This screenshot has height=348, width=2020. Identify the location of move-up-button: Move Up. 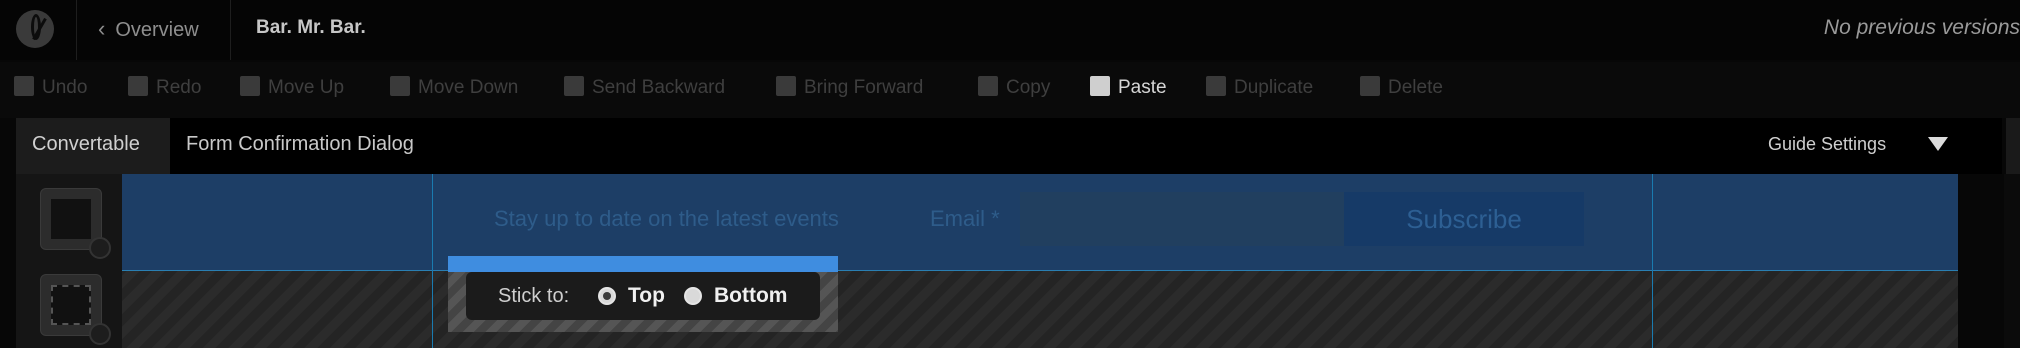
(292, 87).